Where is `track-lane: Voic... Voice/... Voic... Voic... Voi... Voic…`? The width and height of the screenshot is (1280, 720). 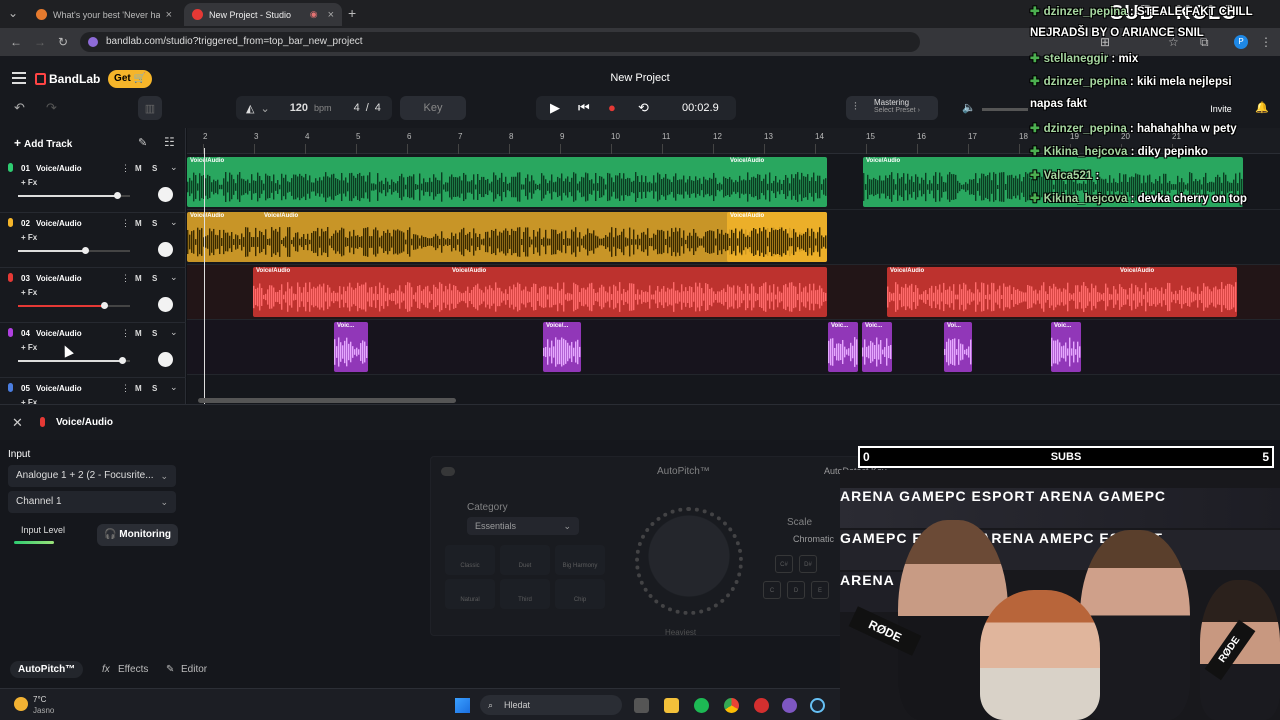 track-lane: Voic... Voice/... Voic... Voic... Voi... Voic… is located at coordinates (733, 347).